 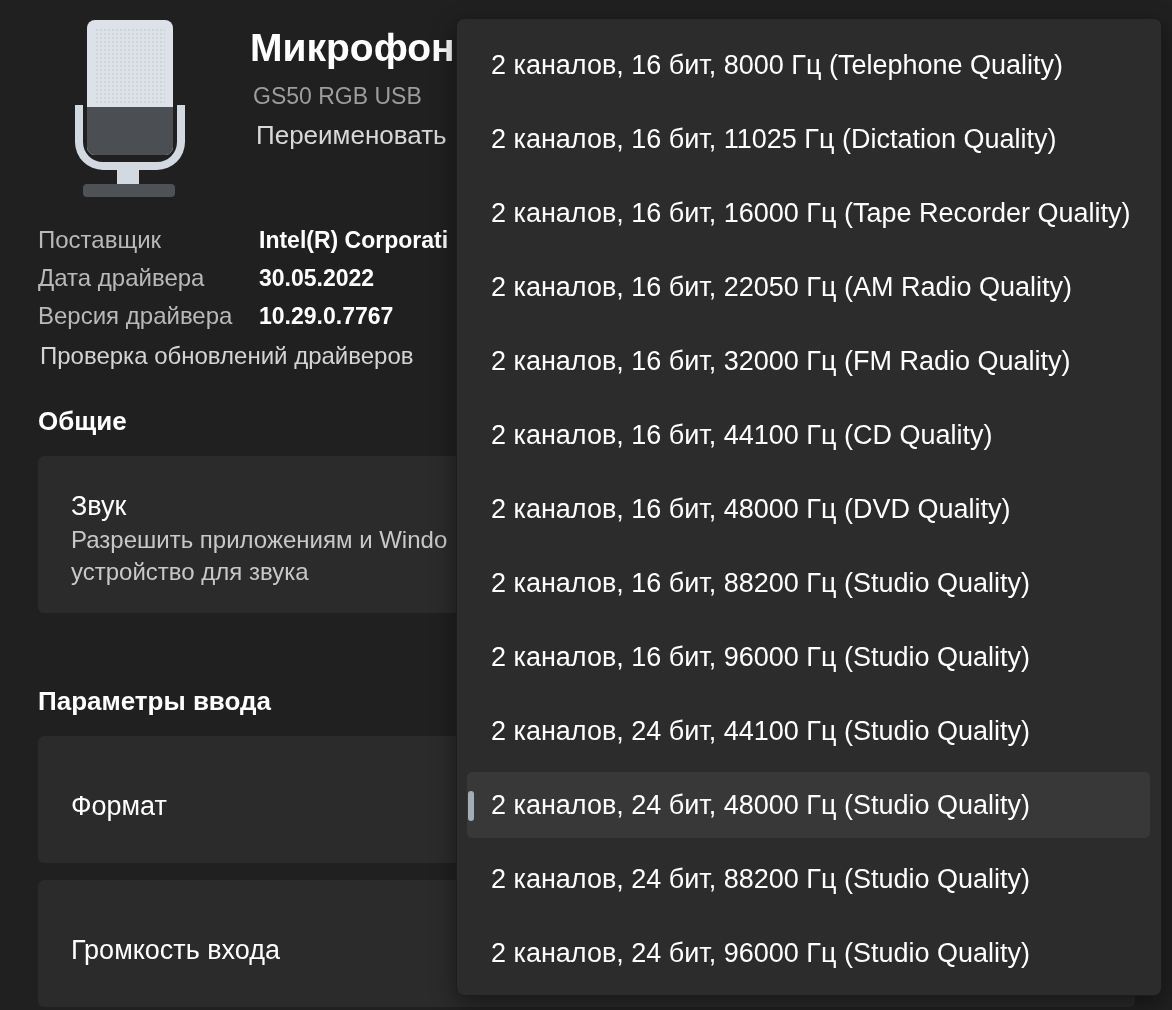 I want to click on menu-option: 2 каналов, 16 бит, 11025 Гц (Dictation Quality), so click(x=808, y=139).